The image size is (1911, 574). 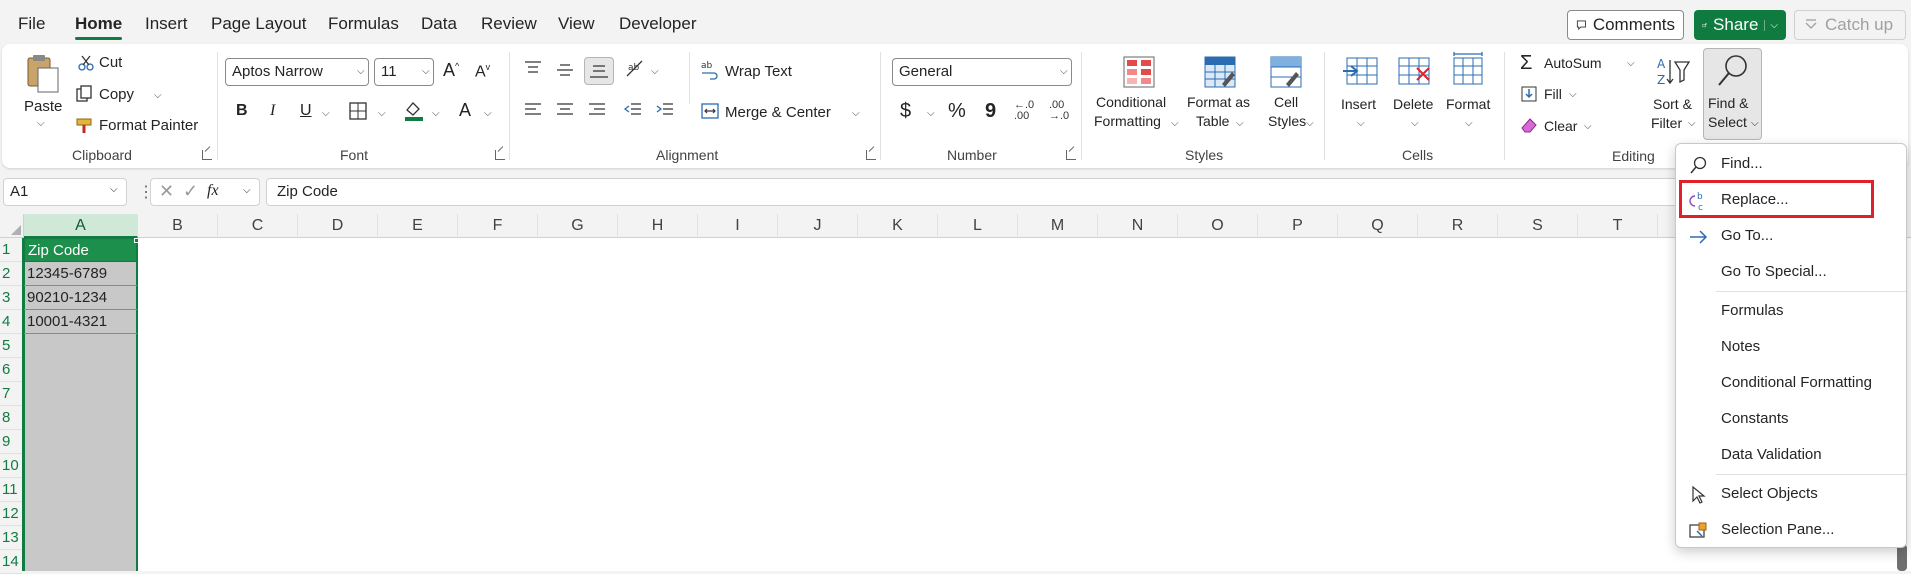 What do you see at coordinates (465, 110) in the screenshot?
I see `font-color-icon: A` at bounding box center [465, 110].